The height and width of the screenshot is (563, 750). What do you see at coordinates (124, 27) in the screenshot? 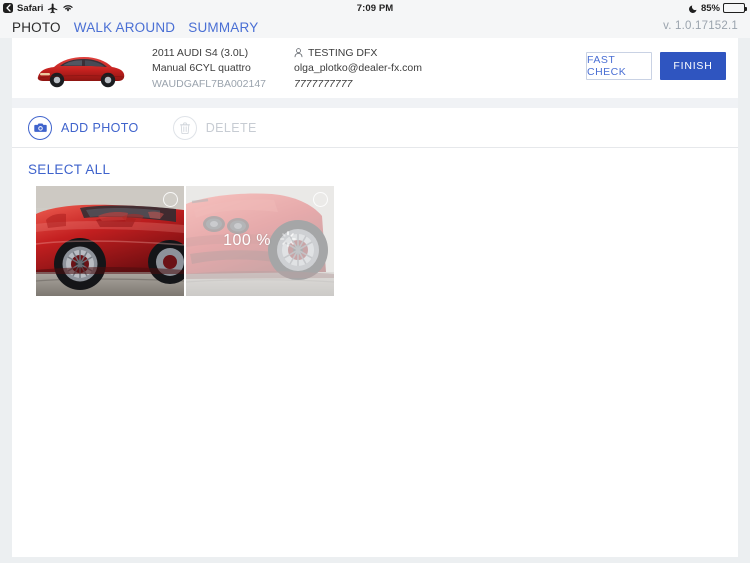
I see `tab-walk-around: WALK AROUND` at bounding box center [124, 27].